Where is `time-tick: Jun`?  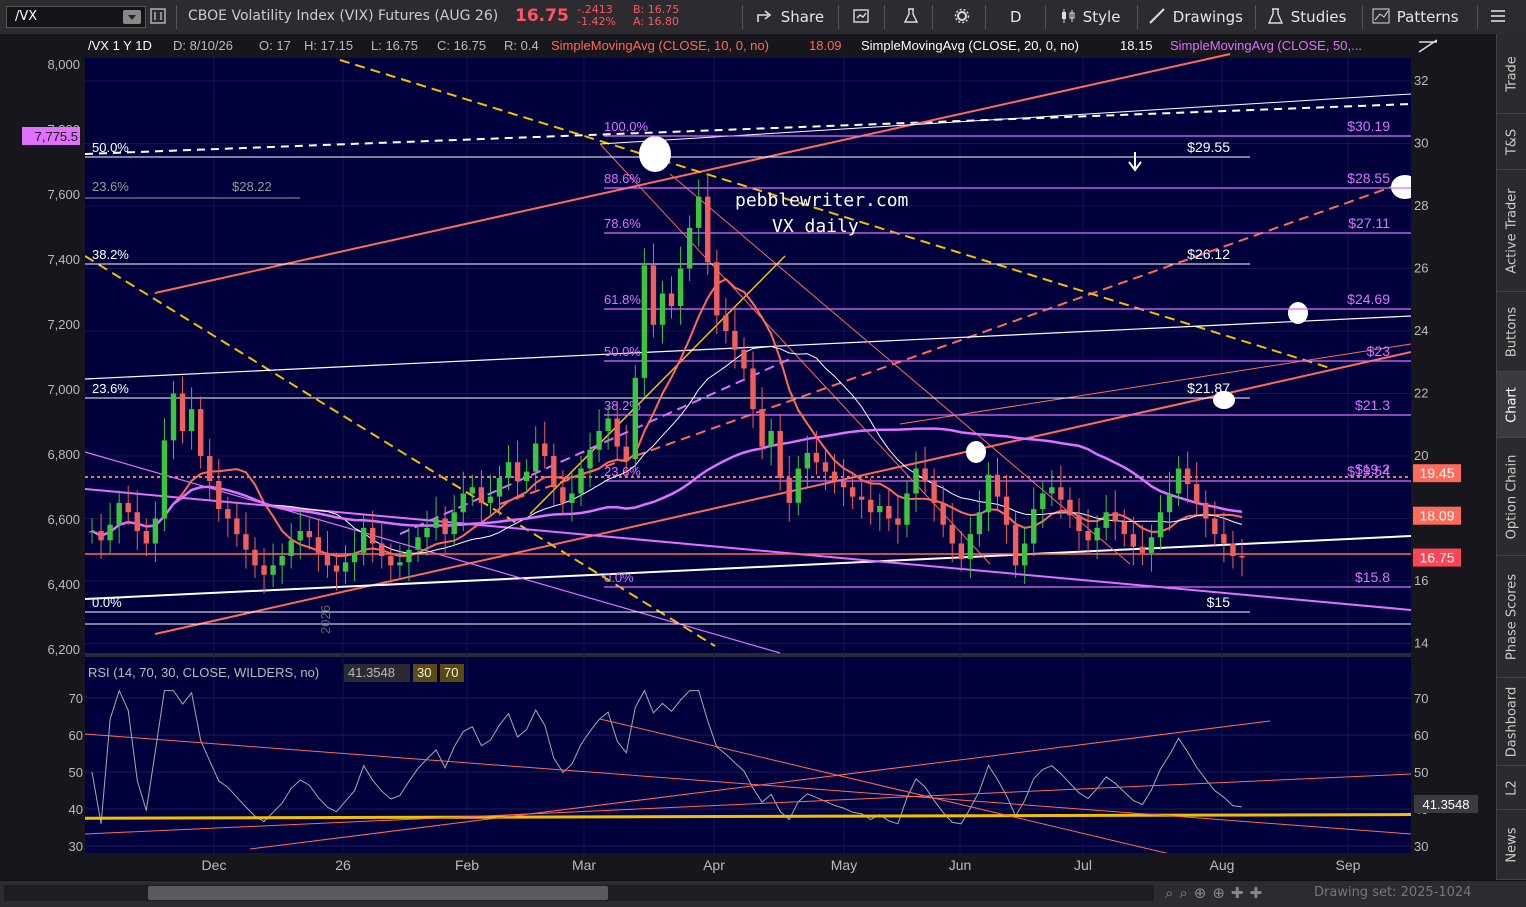 time-tick: Jun is located at coordinates (960, 865).